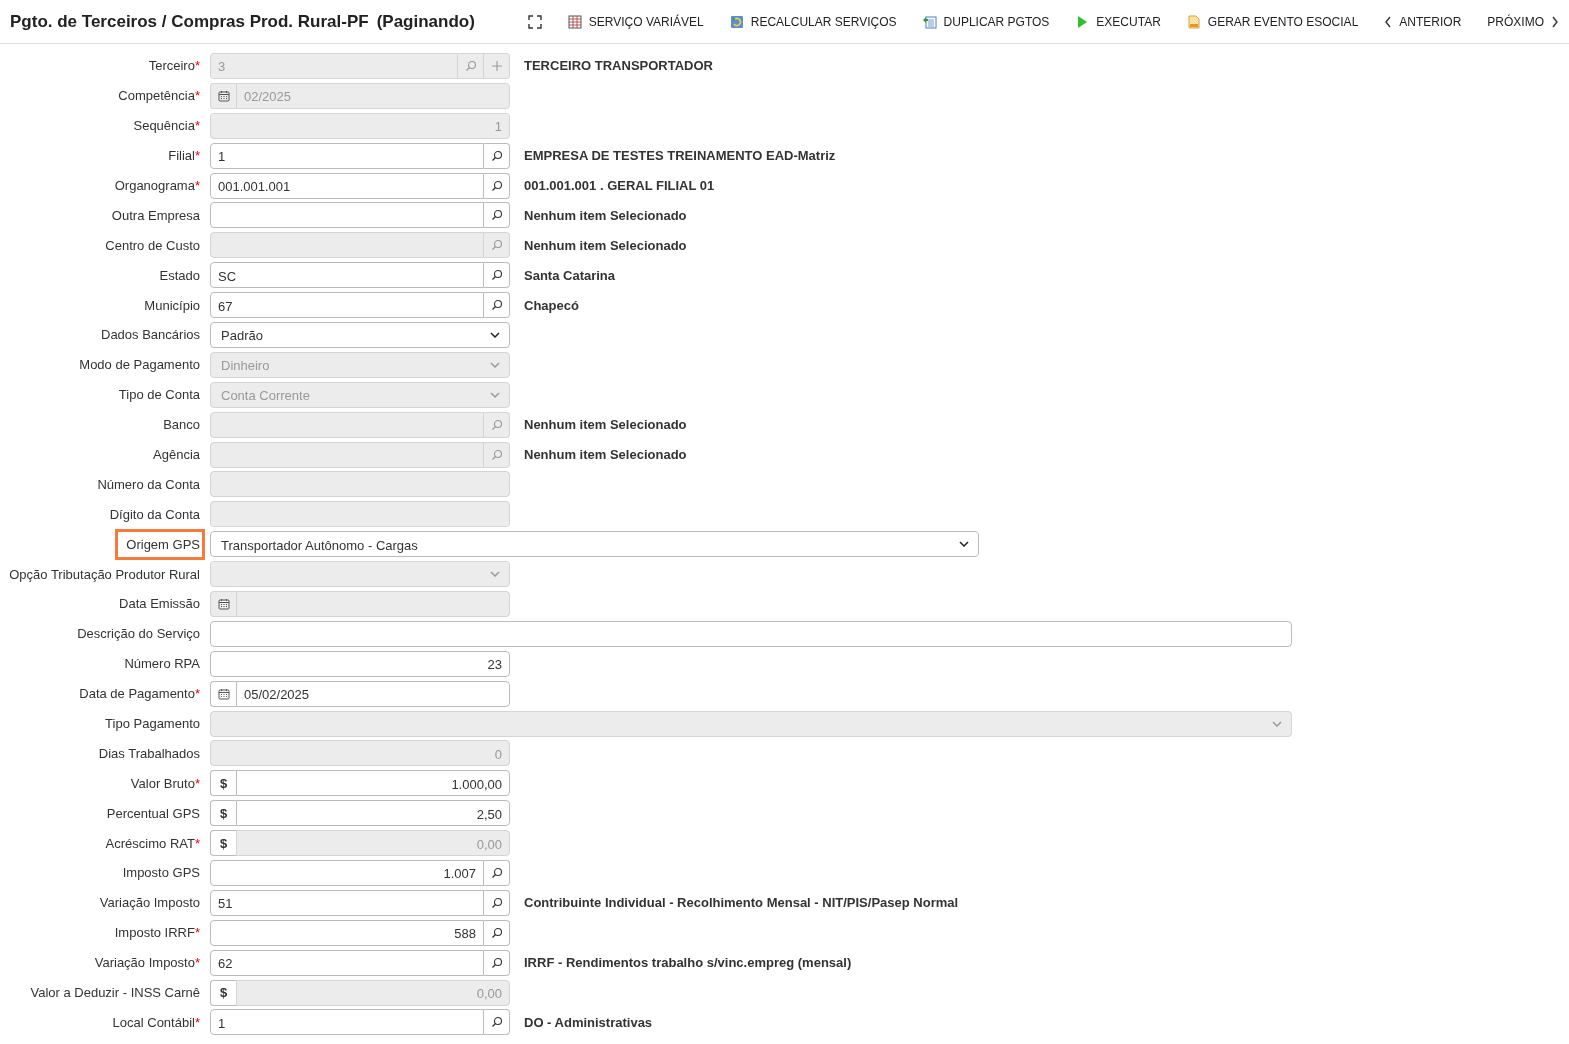 The image size is (1569, 1044). What do you see at coordinates (161, 873) in the screenshot?
I see `field-label: Imposto GPS` at bounding box center [161, 873].